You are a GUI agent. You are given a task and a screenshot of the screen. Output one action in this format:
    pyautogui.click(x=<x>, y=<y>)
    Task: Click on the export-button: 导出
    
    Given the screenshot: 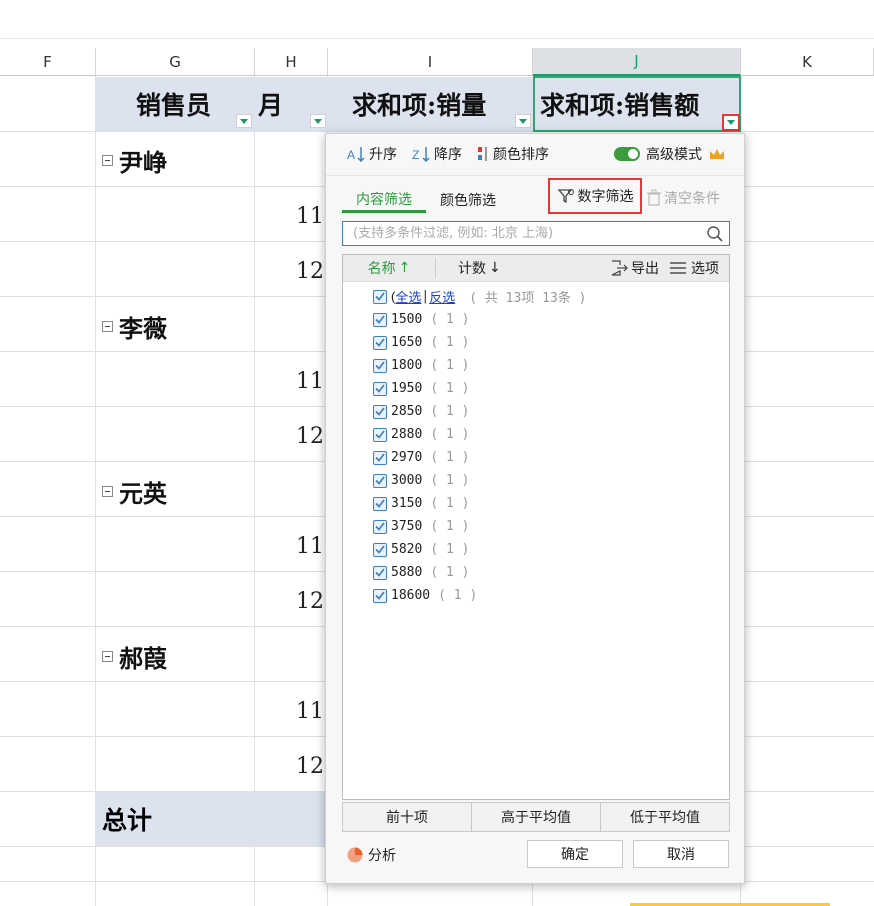 What is the action you would take?
    pyautogui.click(x=634, y=268)
    